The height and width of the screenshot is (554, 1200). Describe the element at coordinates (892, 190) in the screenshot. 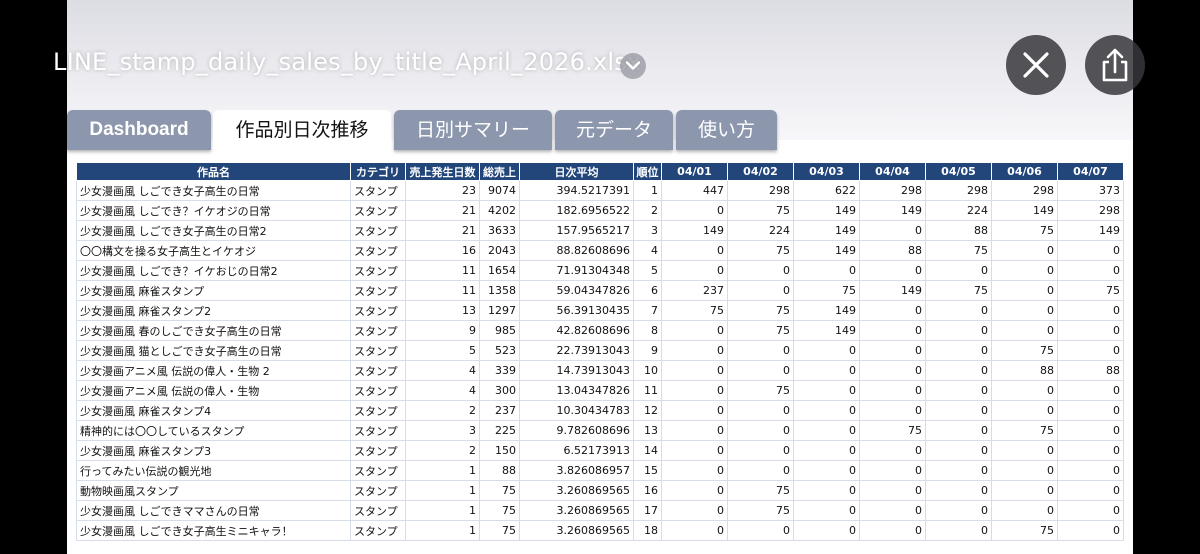

I see `cell-day: 298` at that location.